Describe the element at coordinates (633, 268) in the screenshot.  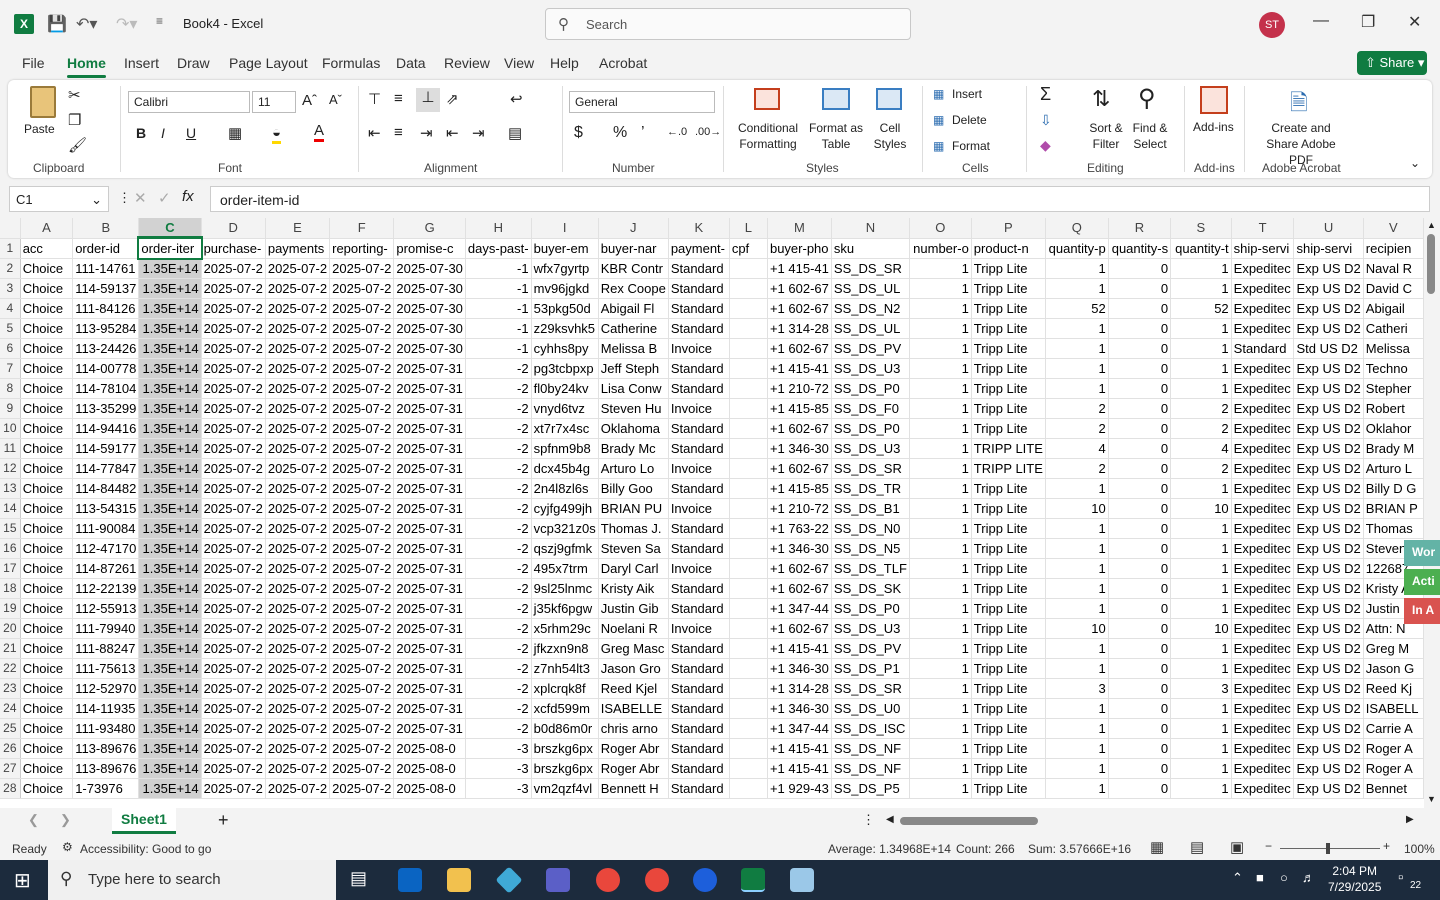
I see `cell: KBR Contr` at that location.